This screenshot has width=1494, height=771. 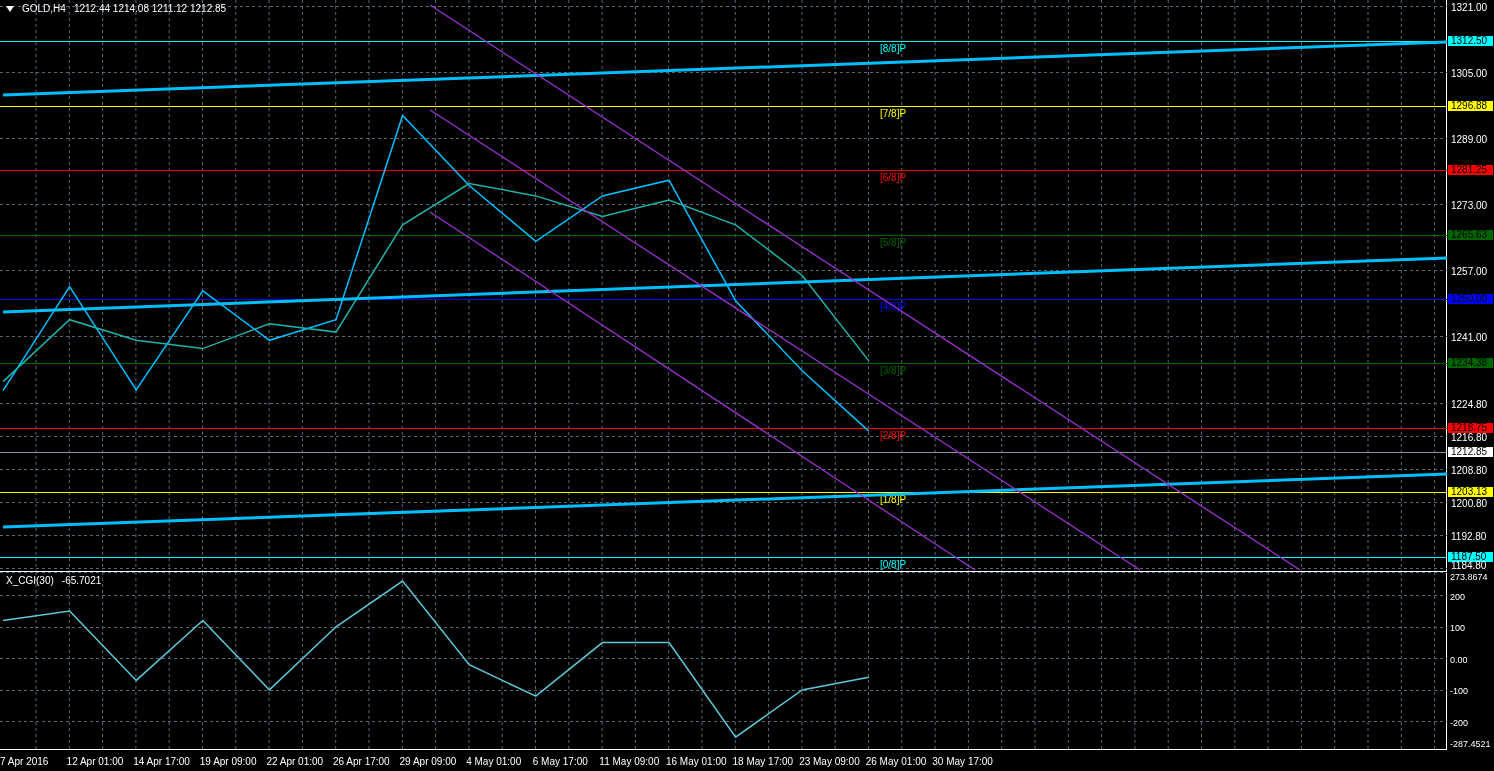 What do you see at coordinates (1469, 271) in the screenshot?
I see `axis-label: 1257.00` at bounding box center [1469, 271].